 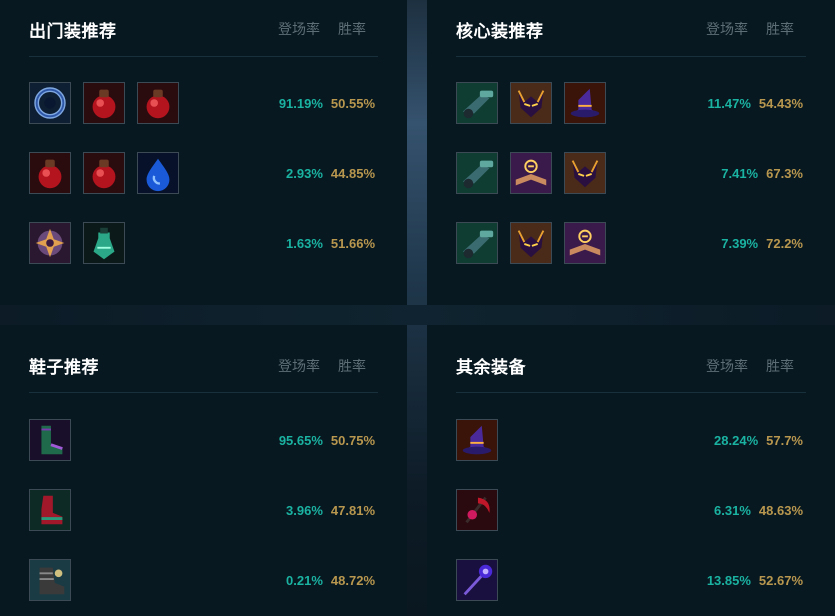 I want to click on panel-title: 核心装推荐, so click(x=500, y=31).